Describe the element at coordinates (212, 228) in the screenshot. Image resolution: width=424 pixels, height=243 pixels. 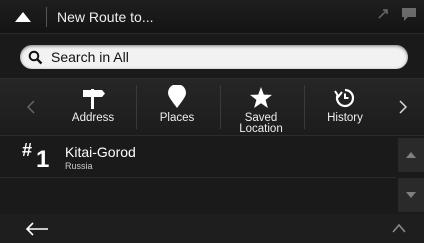
I see `bottom-bar` at that location.